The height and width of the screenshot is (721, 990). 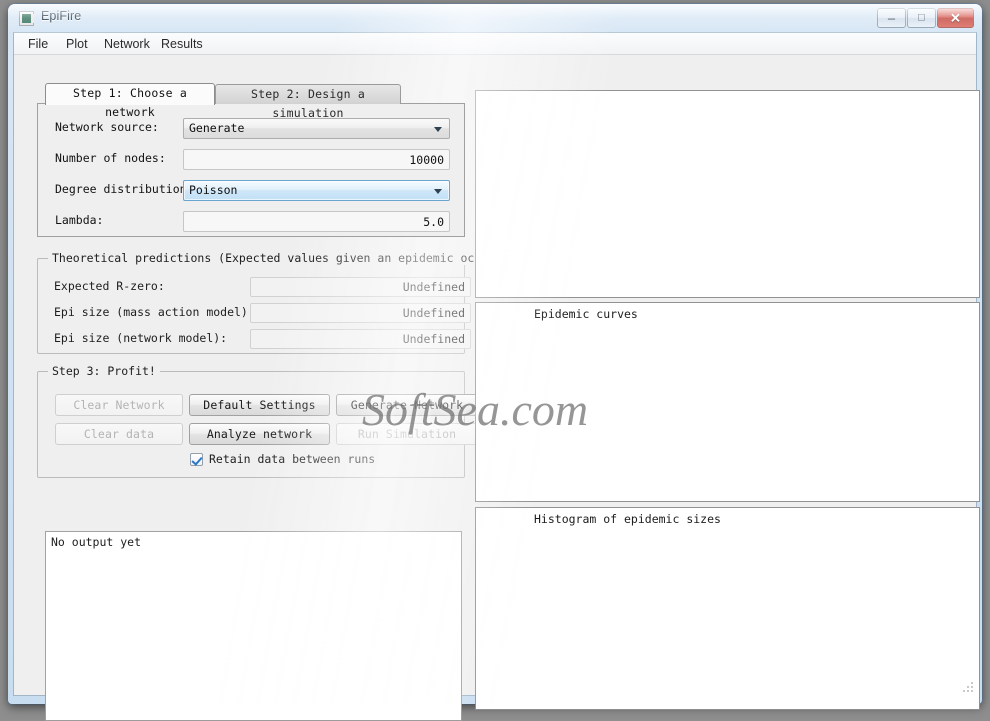 I want to click on clear-network-button: Clear Network, so click(x=119, y=405).